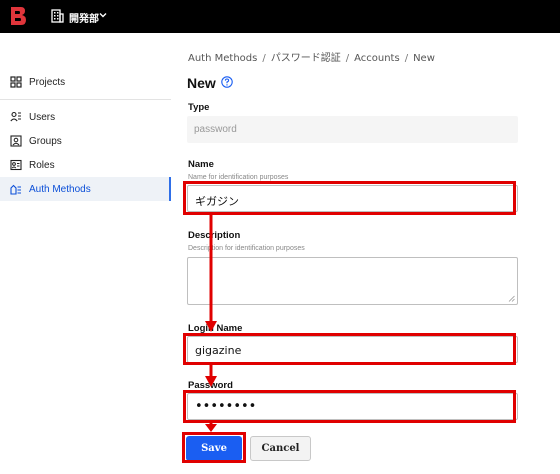  I want to click on building-icon, so click(57, 16).